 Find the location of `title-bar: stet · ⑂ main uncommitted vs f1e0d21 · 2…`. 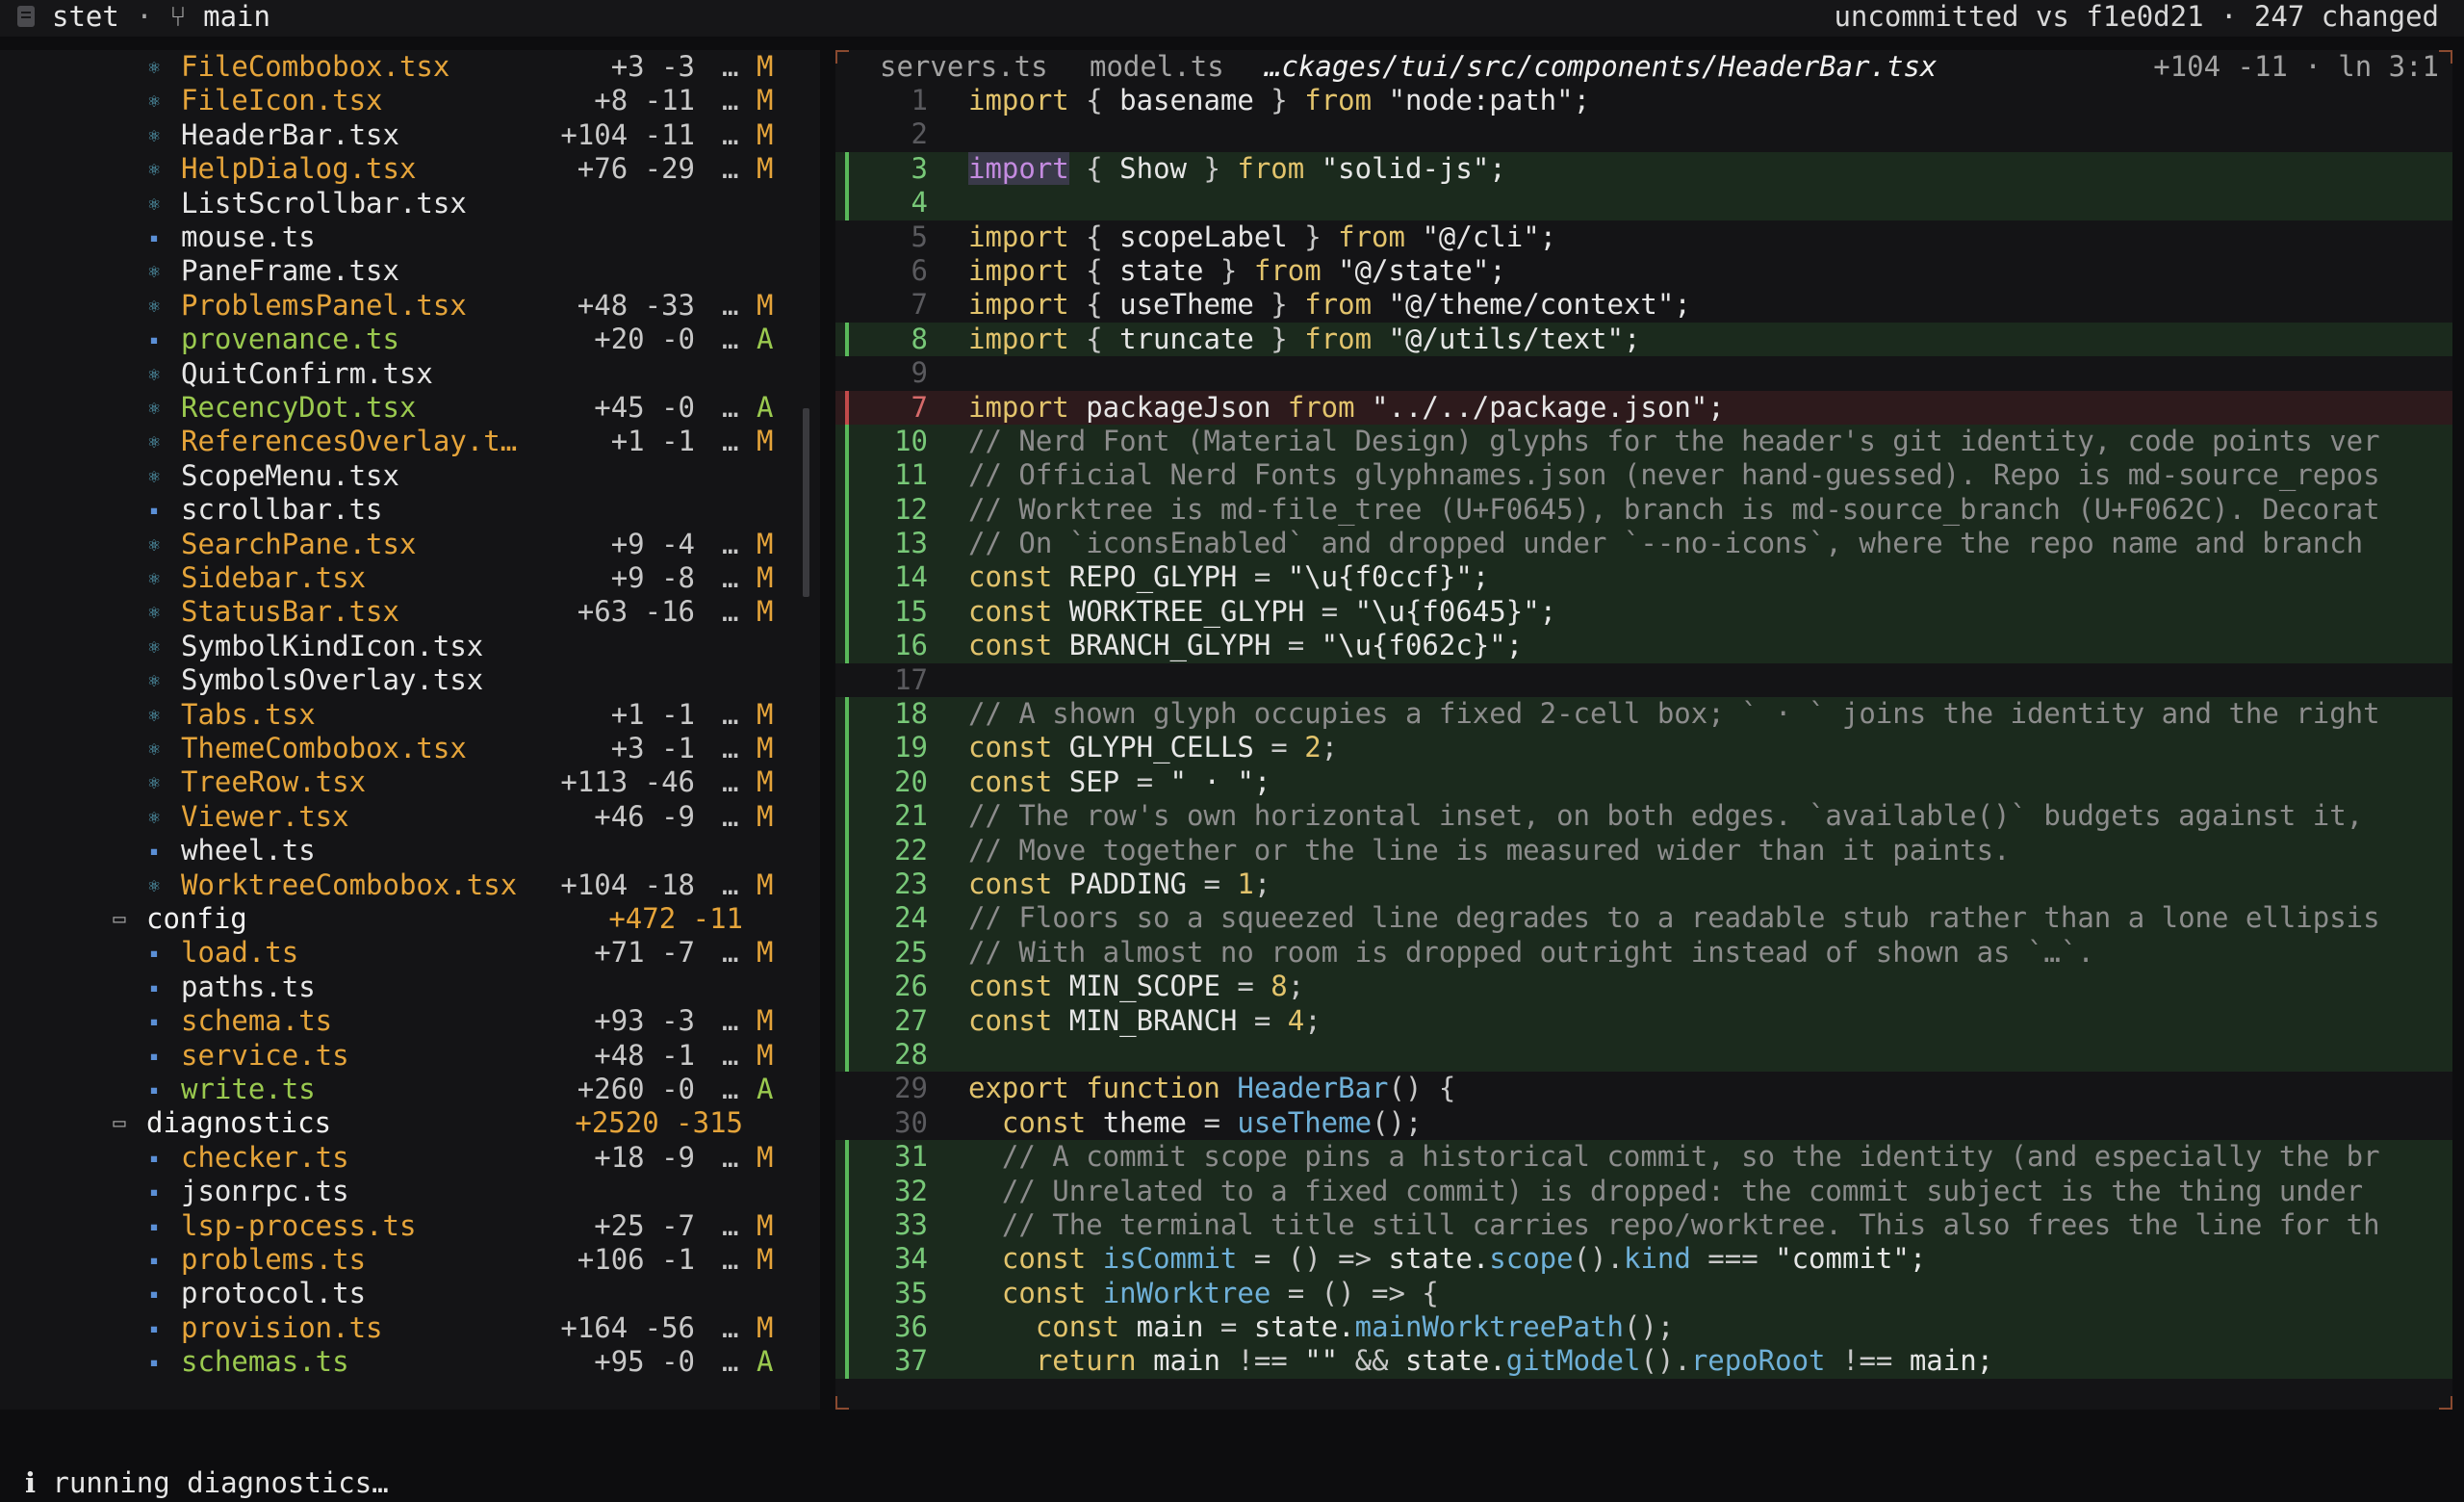

title-bar: stet · ⑂ main uncommitted vs f1e0d21 · 2… is located at coordinates (1232, 18).